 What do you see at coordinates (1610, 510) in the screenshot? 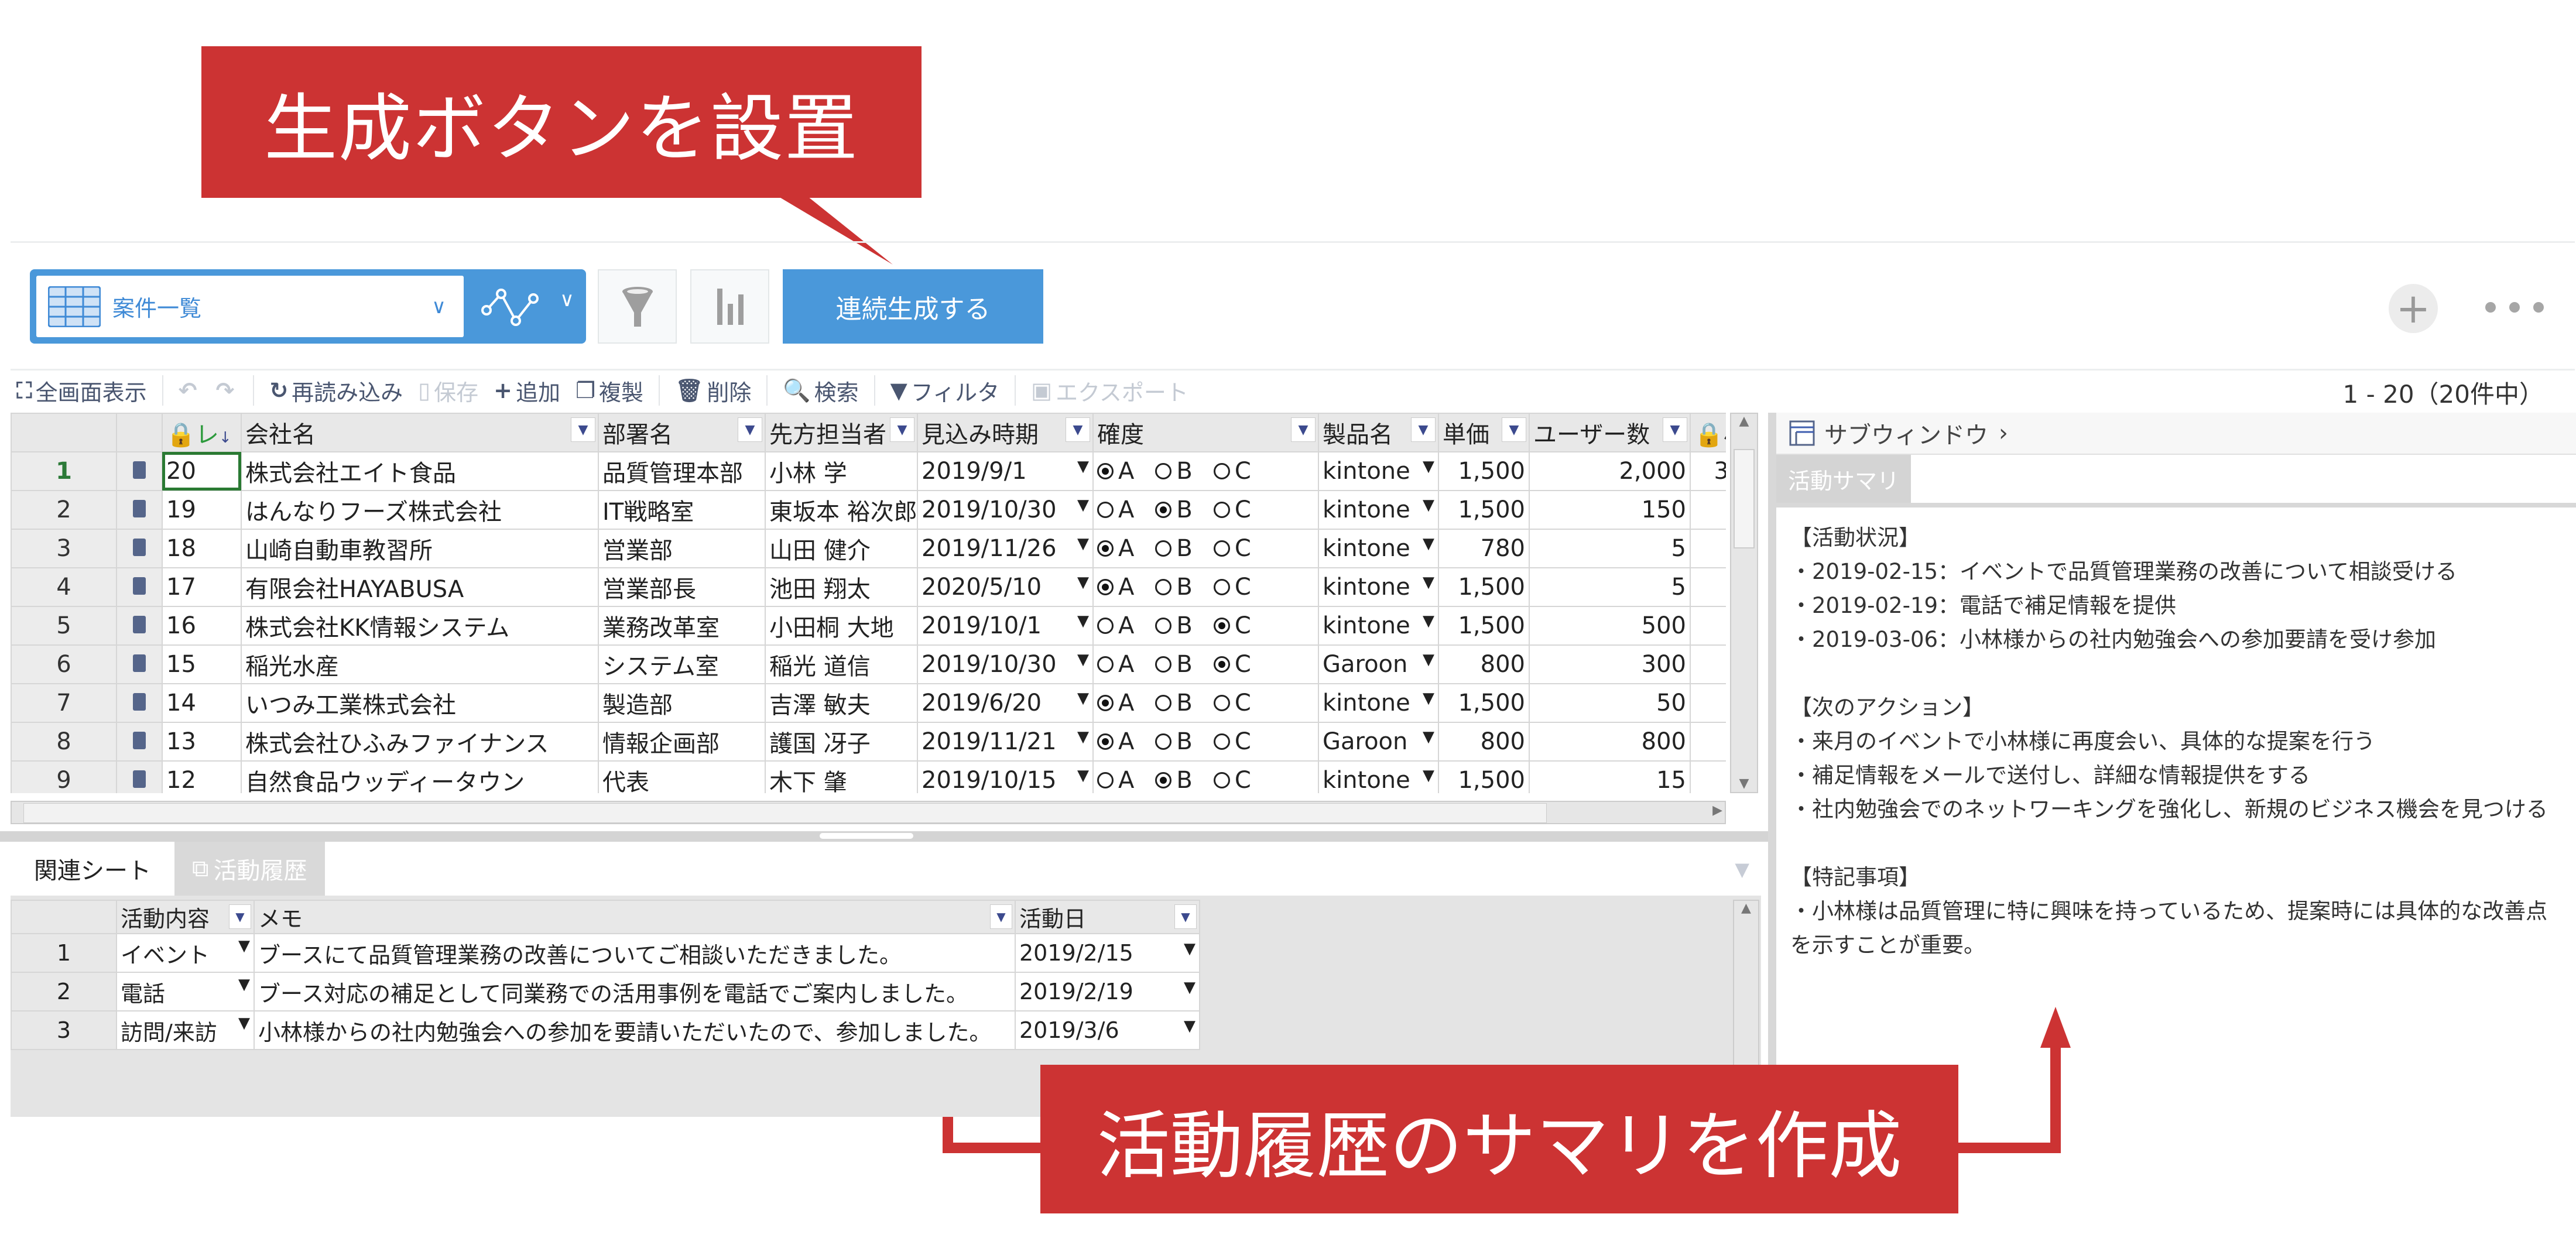
I see `users-cell: 150` at bounding box center [1610, 510].